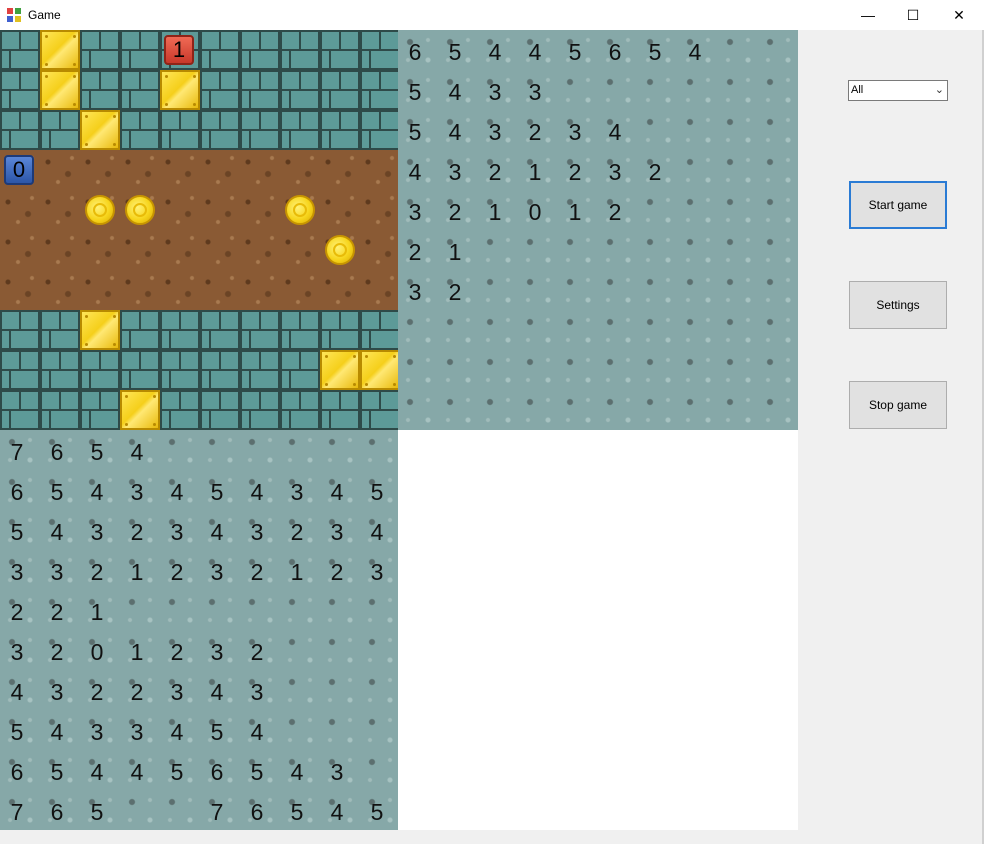 The height and width of the screenshot is (844, 984). I want to click on window-title: Game, so click(44, 15).